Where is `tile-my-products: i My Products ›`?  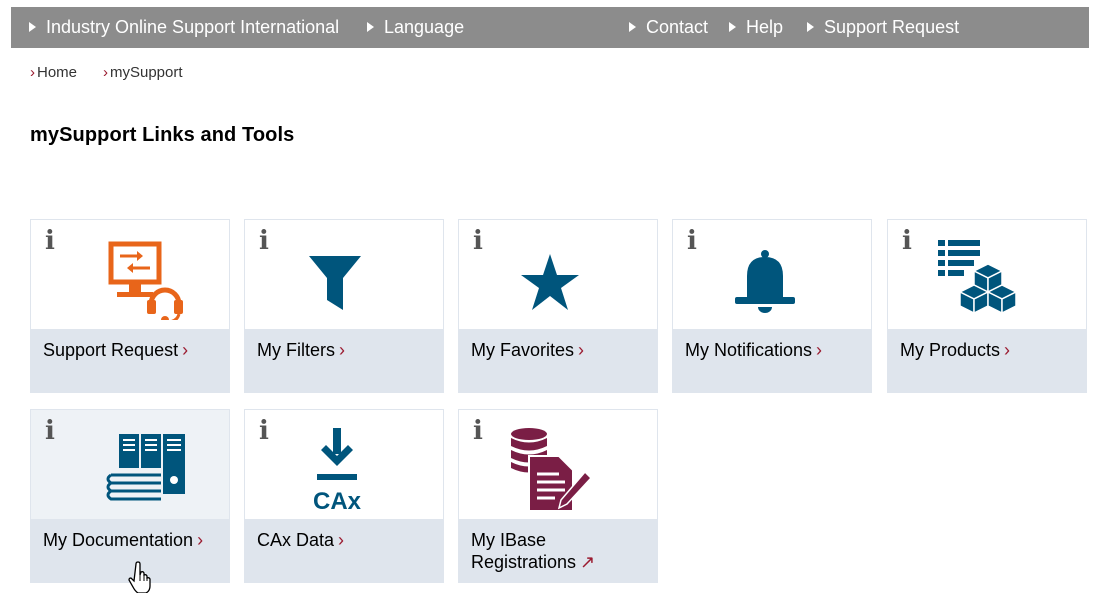 tile-my-products: i My Products › is located at coordinates (987, 306).